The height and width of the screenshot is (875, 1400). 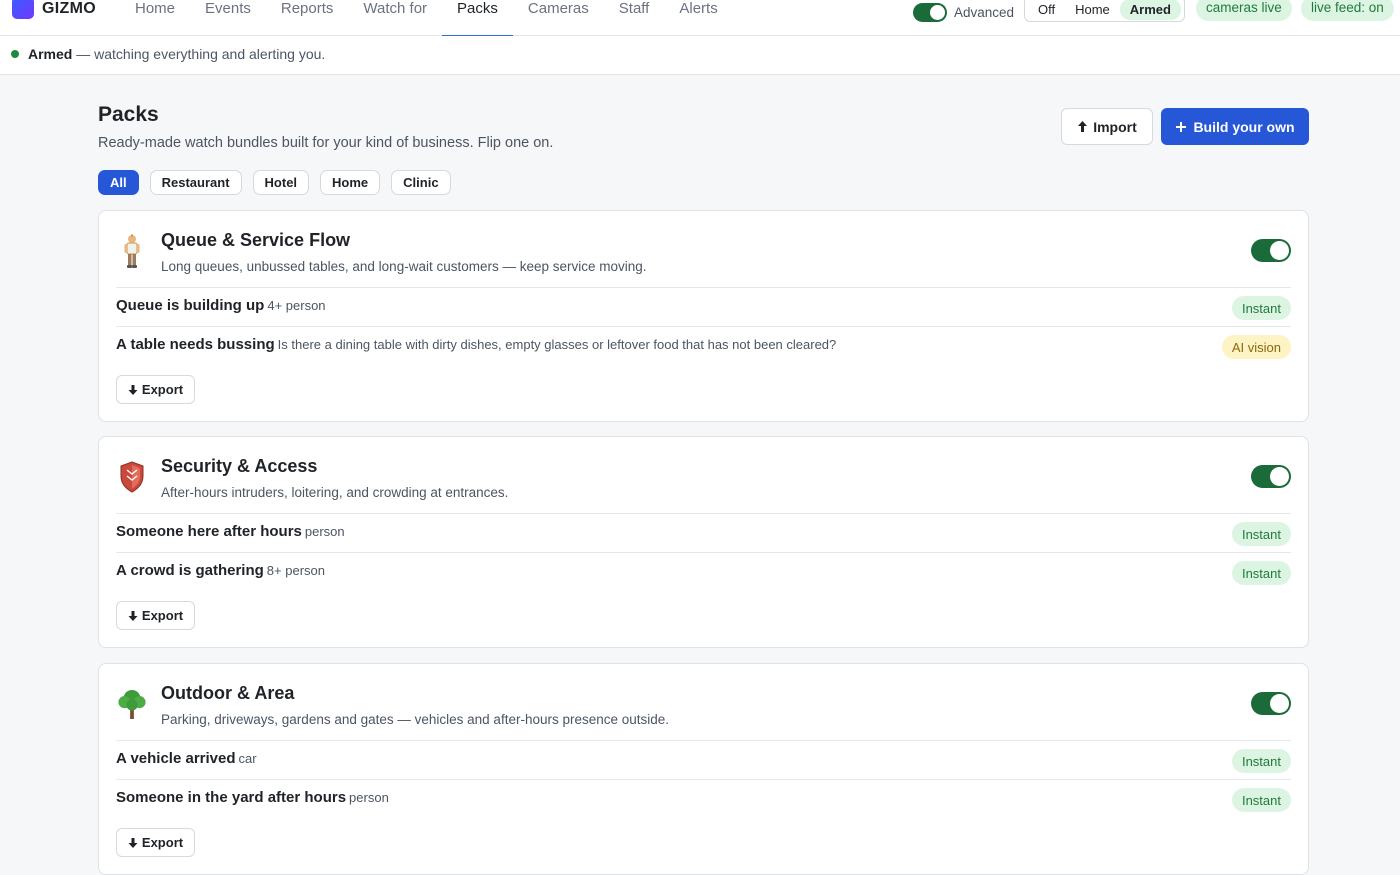 What do you see at coordinates (1150, 10) in the screenshot?
I see `mode-armed: Armed` at bounding box center [1150, 10].